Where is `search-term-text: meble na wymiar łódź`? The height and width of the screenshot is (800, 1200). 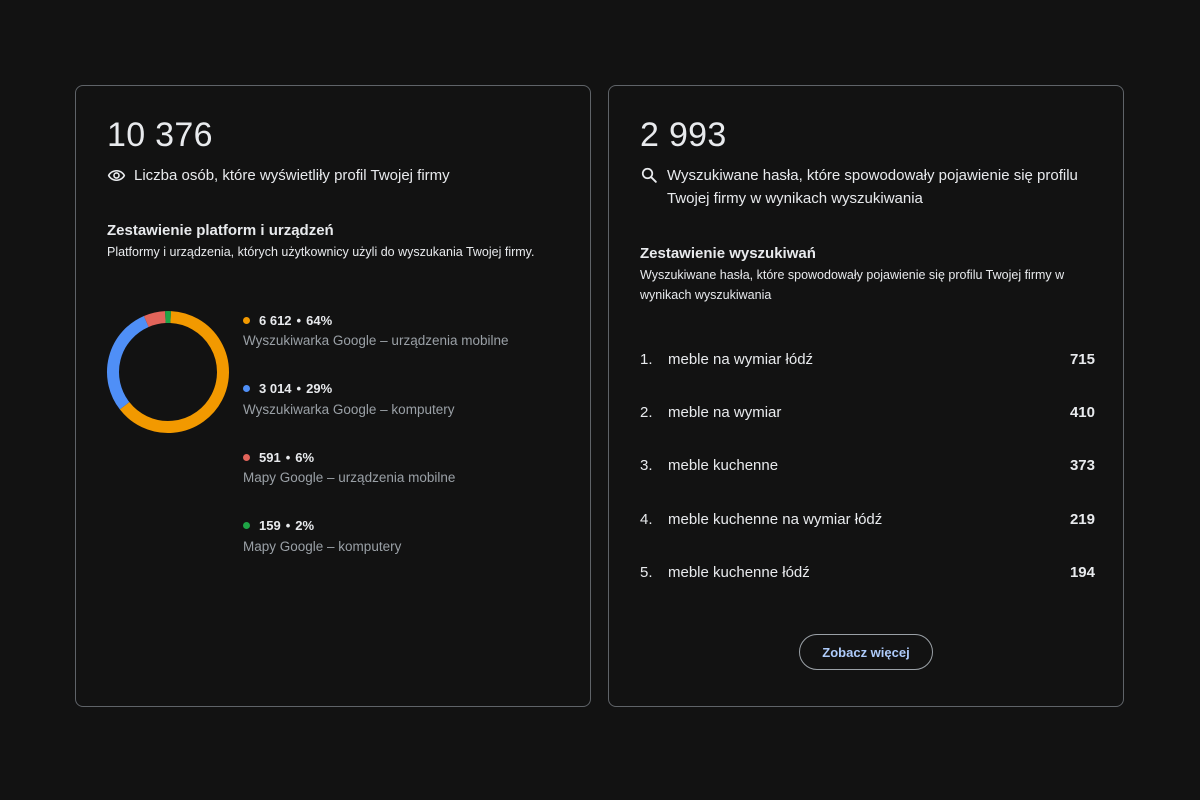 search-term-text: meble na wymiar łódź is located at coordinates (741, 360).